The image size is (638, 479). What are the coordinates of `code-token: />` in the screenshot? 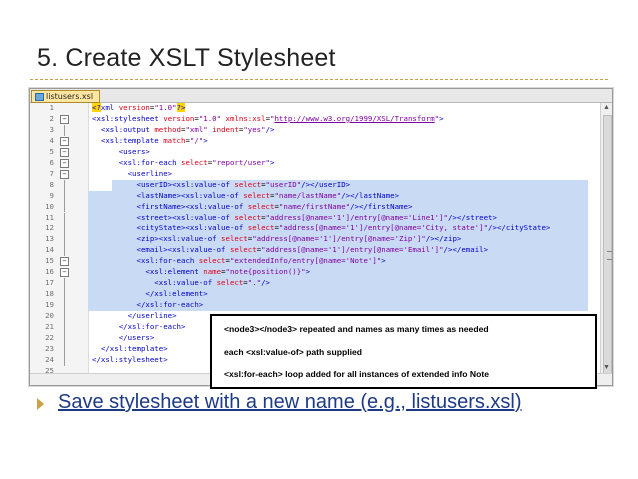 It's located at (270, 129).